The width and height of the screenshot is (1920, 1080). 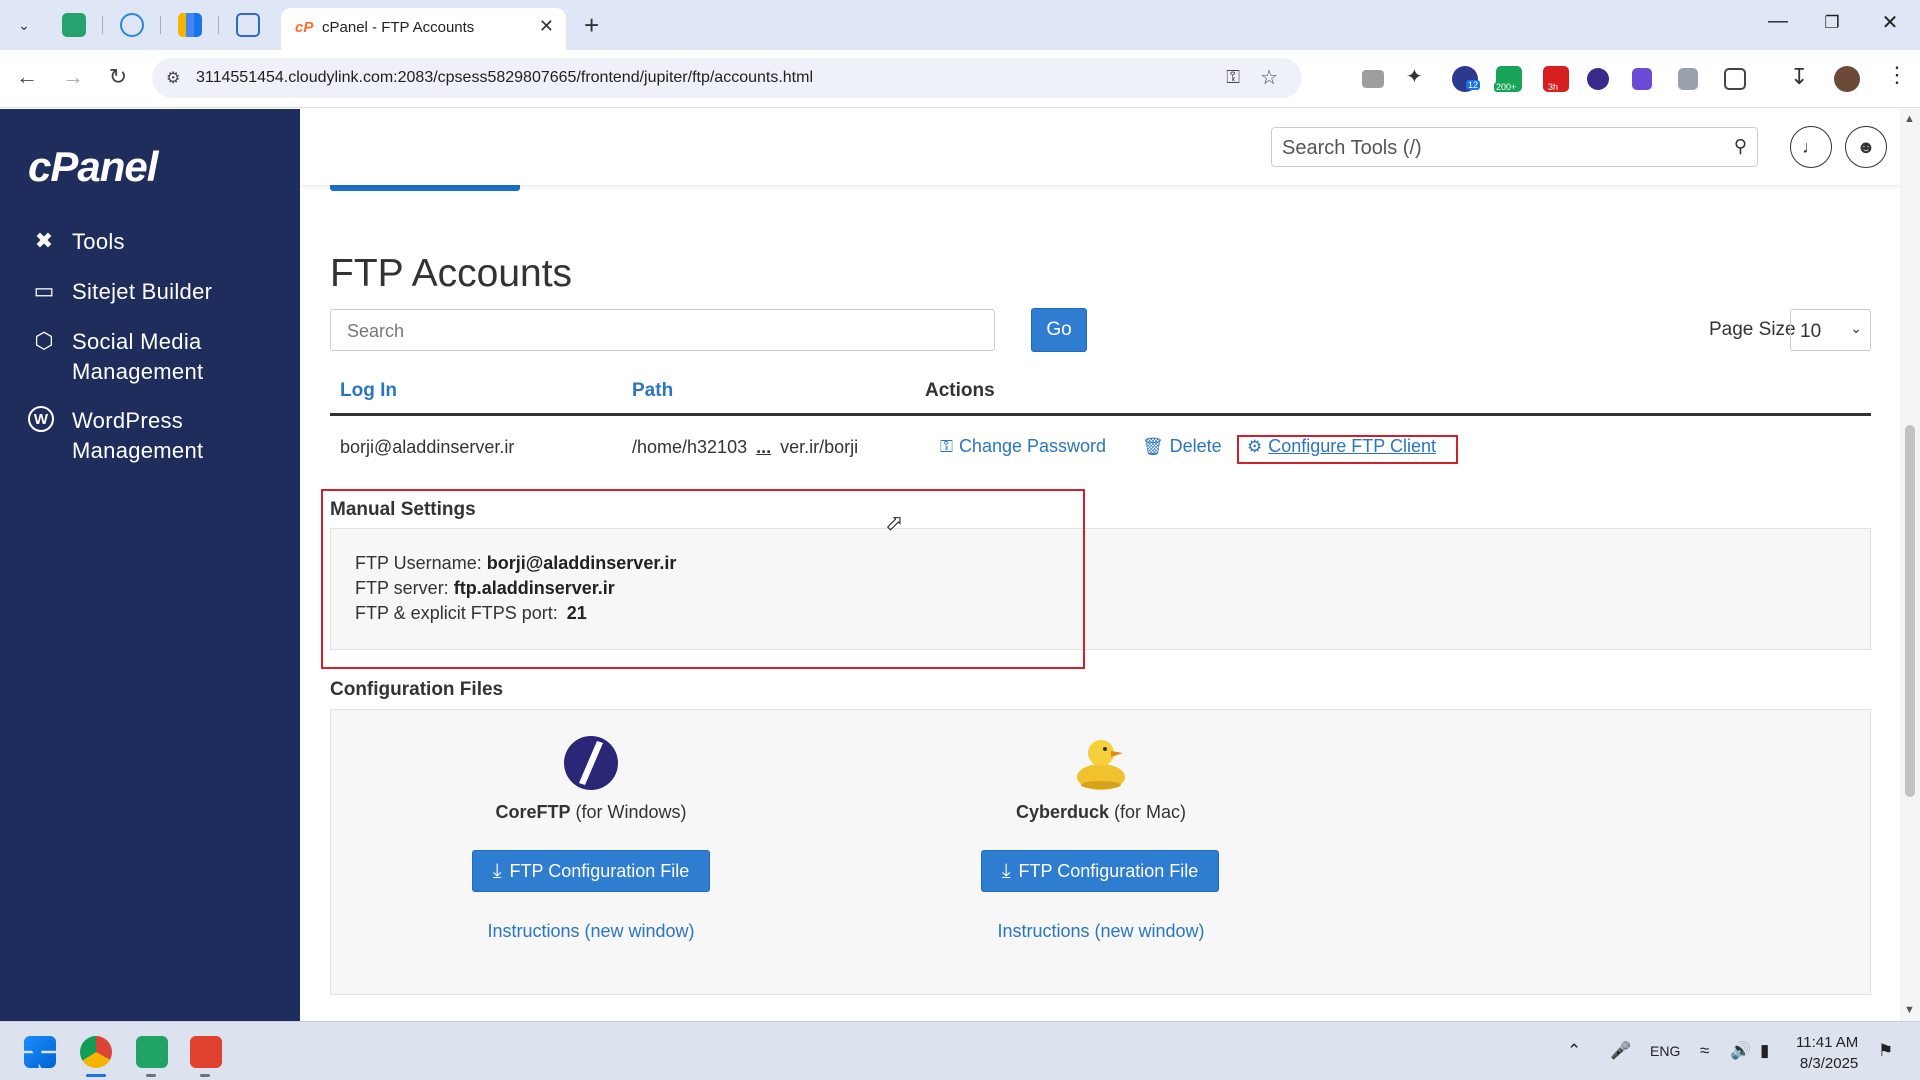 What do you see at coordinates (142, 291) in the screenshot?
I see `sidebar-item-label: Sitejet Builder` at bounding box center [142, 291].